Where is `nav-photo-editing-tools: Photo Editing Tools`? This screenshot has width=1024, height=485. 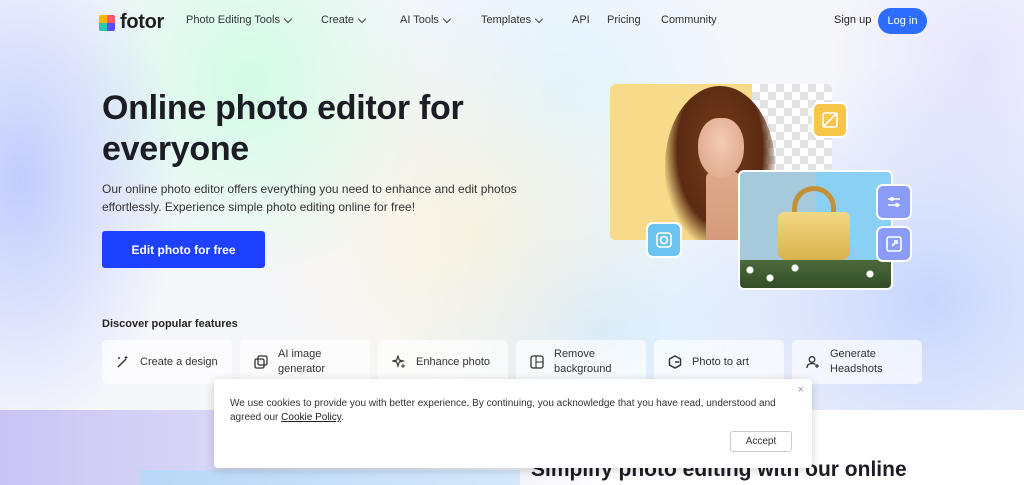 nav-photo-editing-tools: Photo Editing Tools is located at coordinates (239, 20).